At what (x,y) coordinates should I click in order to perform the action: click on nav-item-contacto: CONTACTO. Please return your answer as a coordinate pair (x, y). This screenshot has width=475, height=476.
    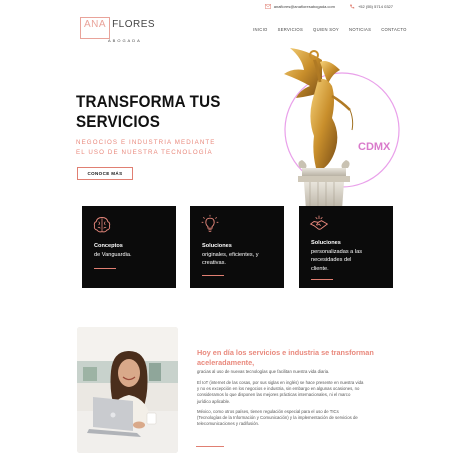
    Looking at the image, I should click on (394, 29).